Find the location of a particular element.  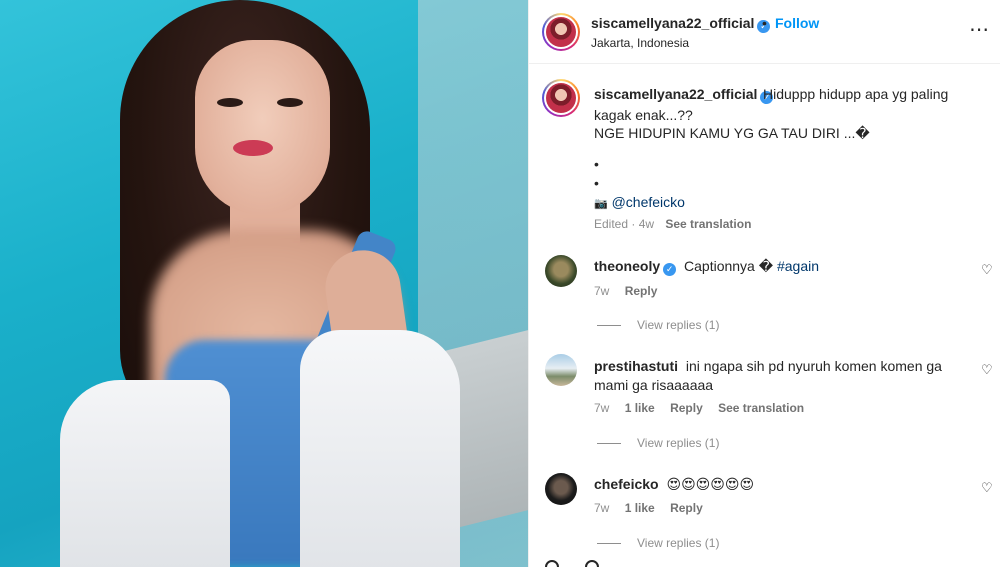

caption-avatar-image is located at coordinates (561, 98).